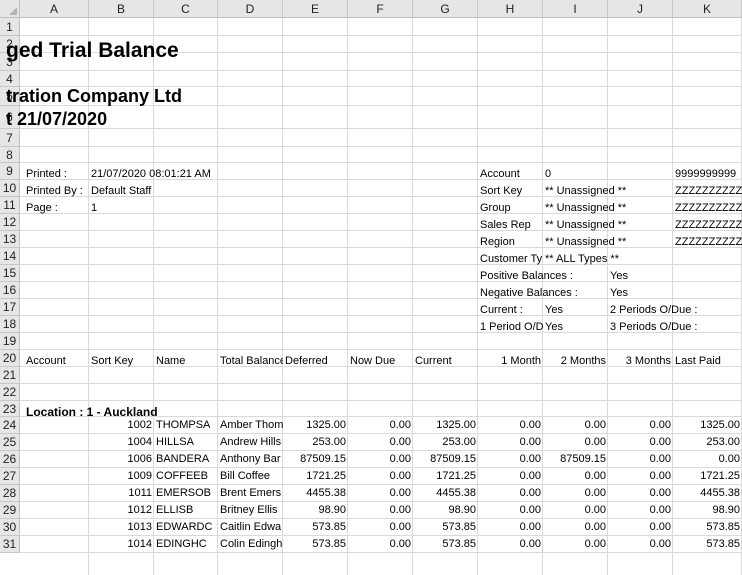 The width and height of the screenshot is (742, 575). I want to click on cell-sort-key: EDWARDC, so click(184, 527).